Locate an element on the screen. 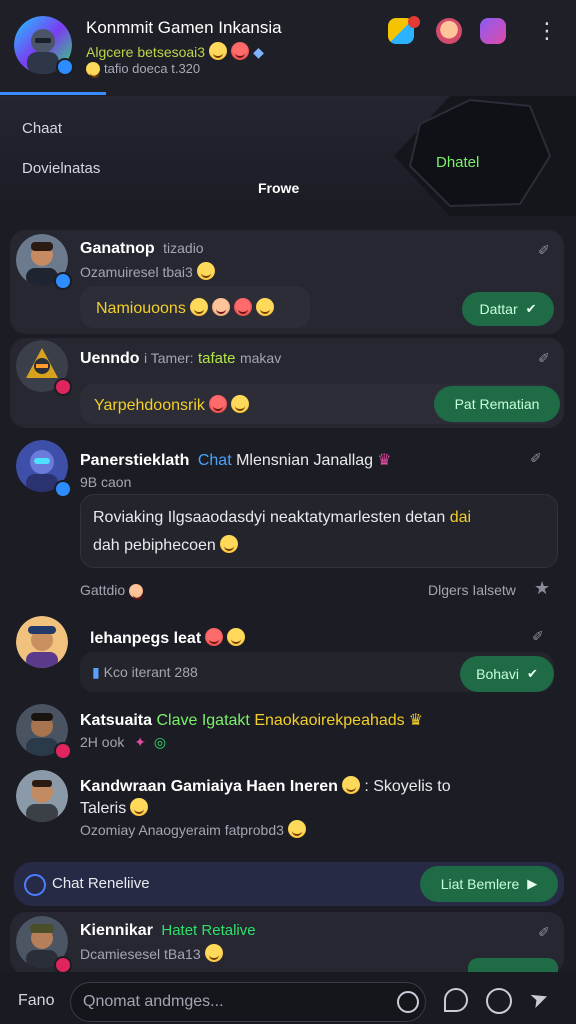  sender-sub: 2H ook ✦ ◎ is located at coordinates (123, 742).